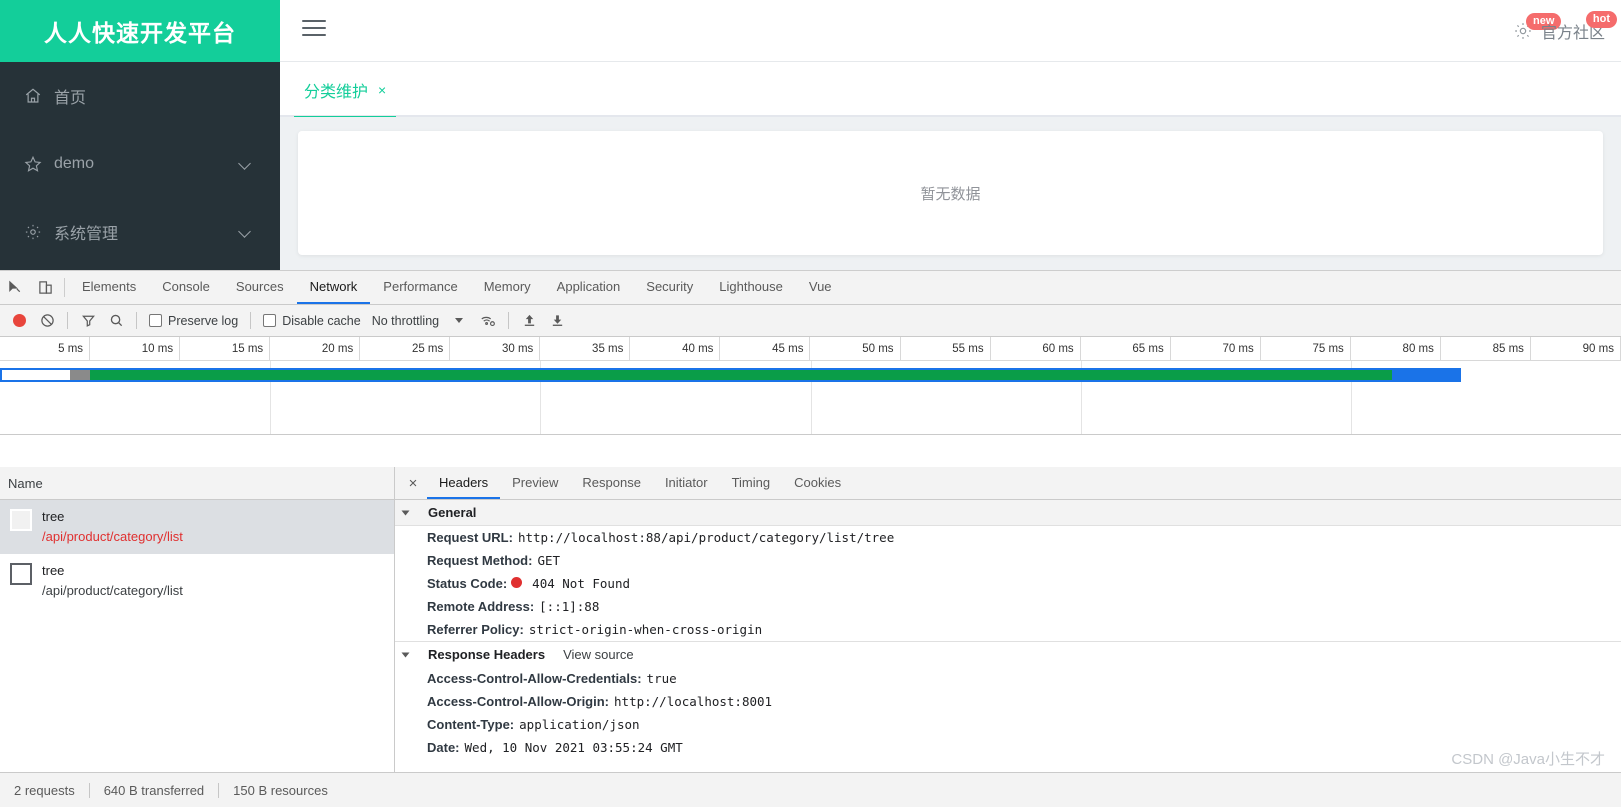  What do you see at coordinates (529, 321) in the screenshot?
I see `upload-har-icon` at bounding box center [529, 321].